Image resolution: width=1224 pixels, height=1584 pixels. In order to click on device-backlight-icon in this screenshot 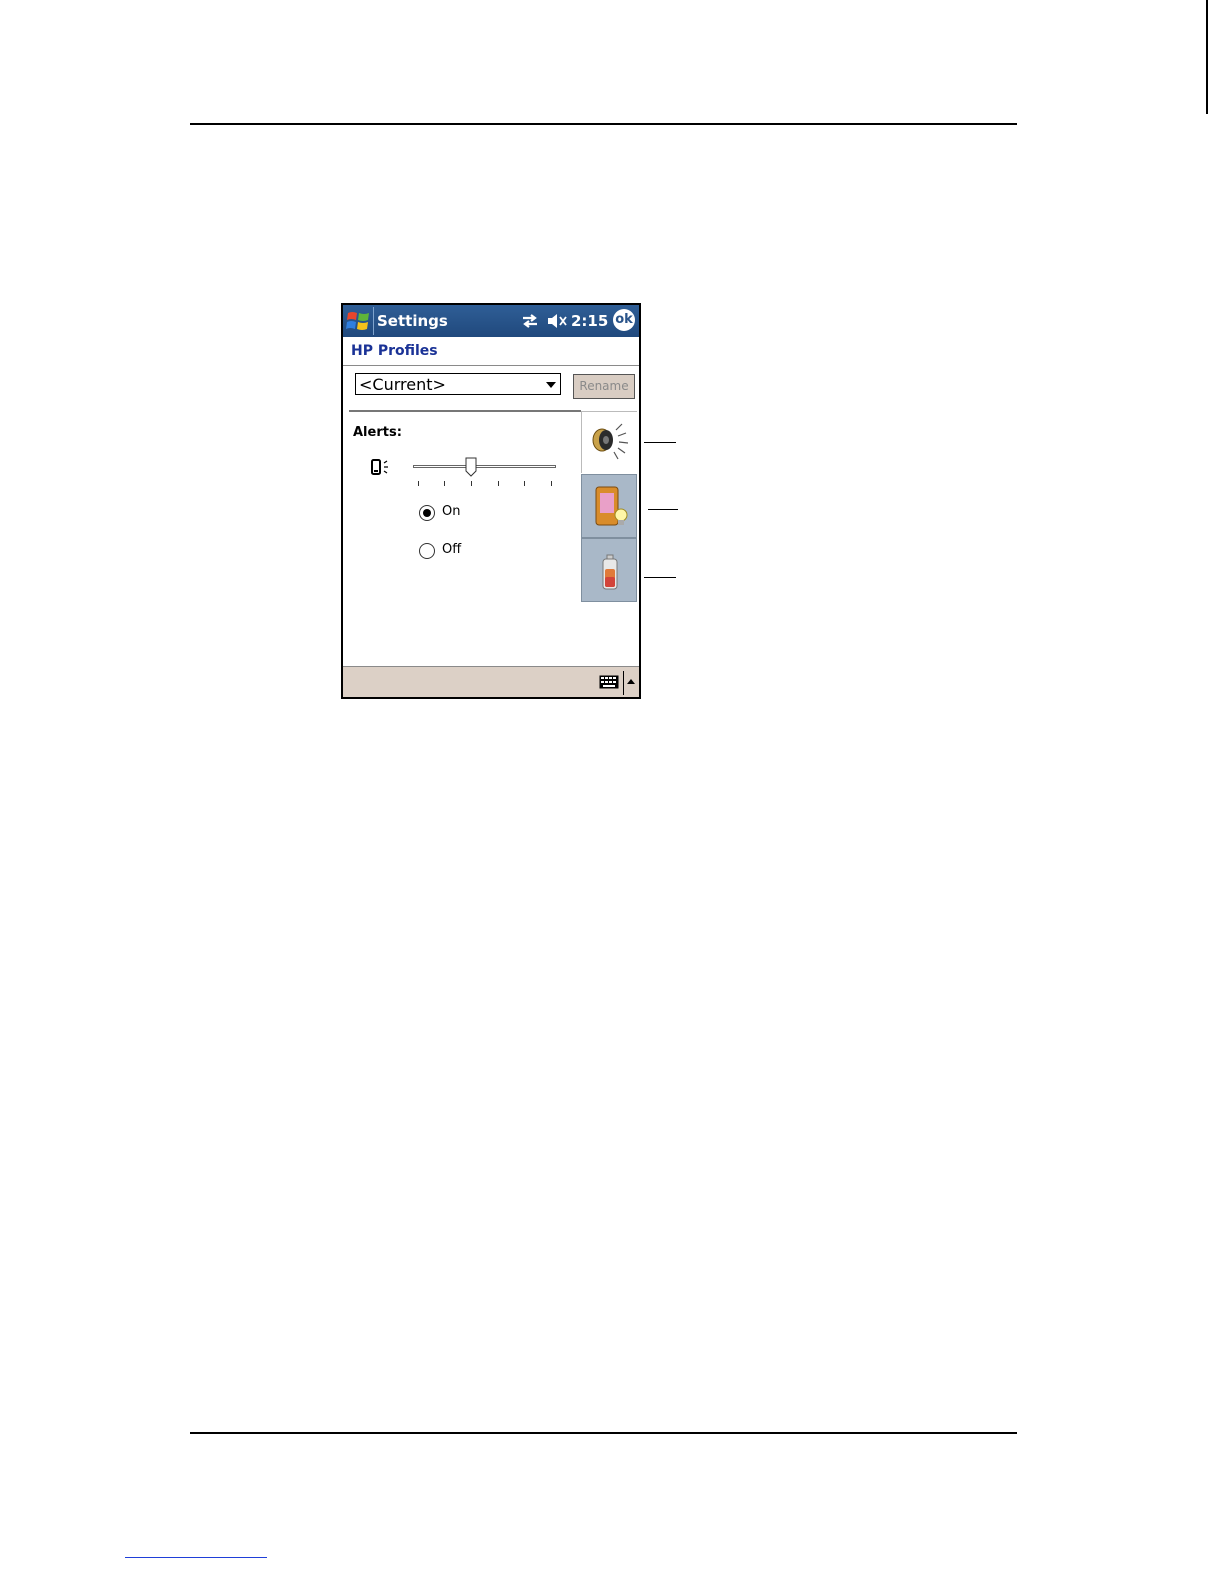, I will do `click(611, 506)`.